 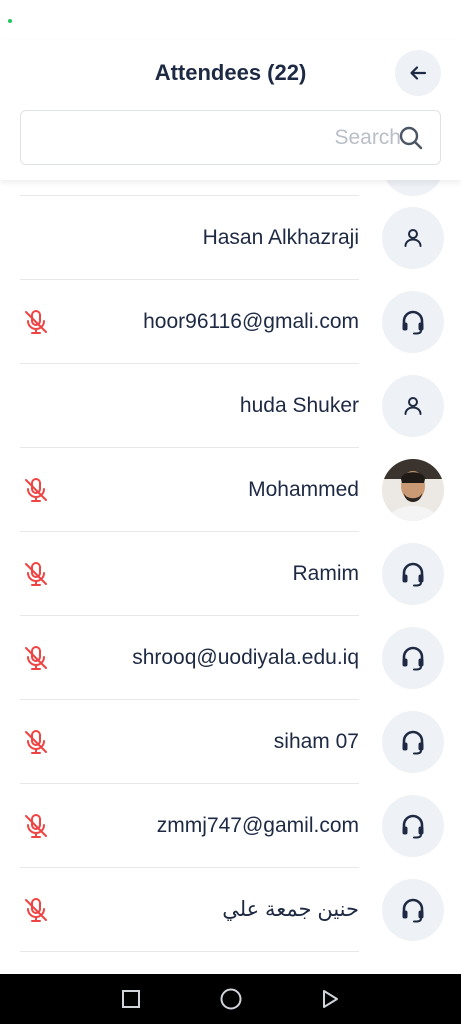 I want to click on attendee-row: huda Shuker, so click(x=230, y=406).